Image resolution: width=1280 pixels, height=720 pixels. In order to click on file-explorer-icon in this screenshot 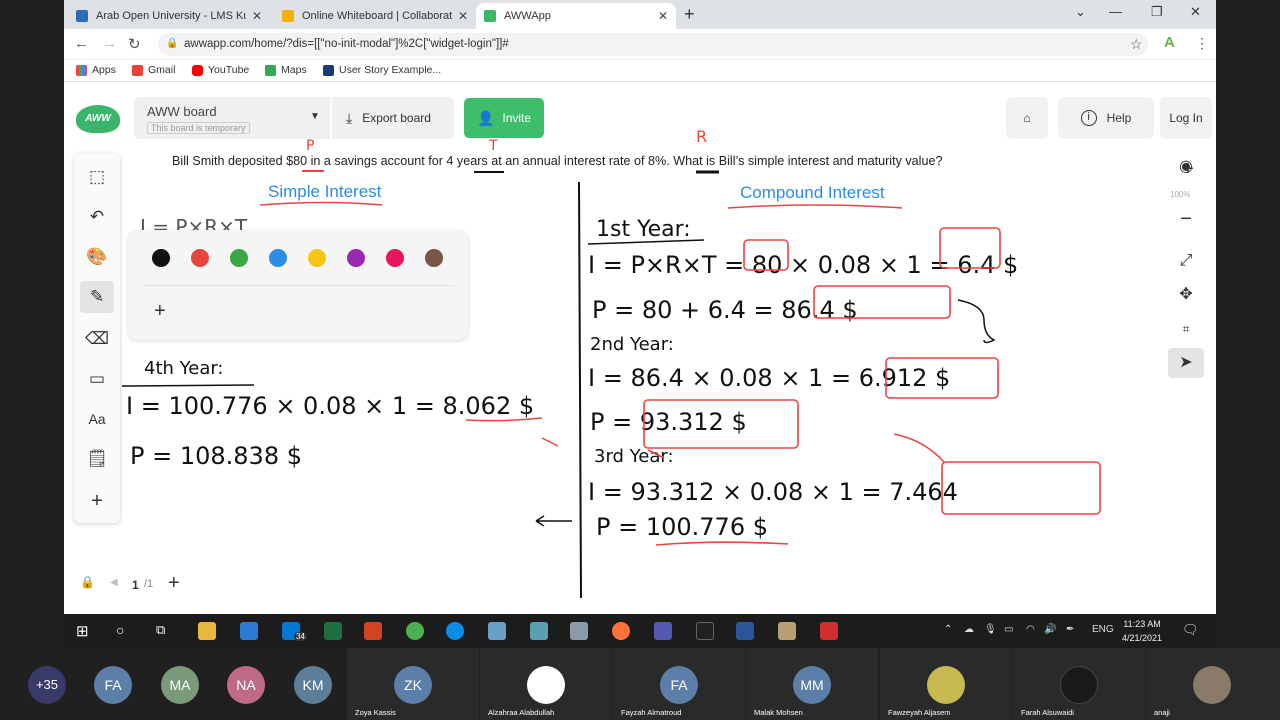, I will do `click(207, 631)`.